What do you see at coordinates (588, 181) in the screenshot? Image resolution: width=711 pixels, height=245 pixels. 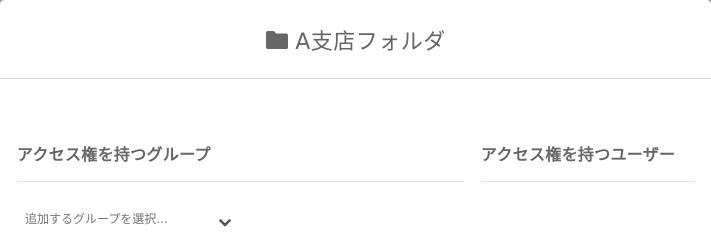 I see `users-divider` at bounding box center [588, 181].